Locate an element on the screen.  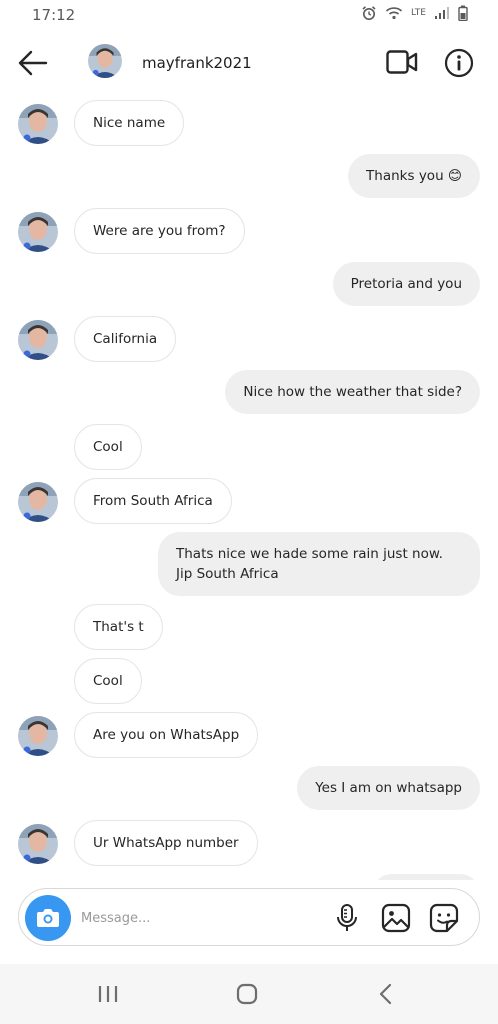
system-back-button is located at coordinates (387, 994).